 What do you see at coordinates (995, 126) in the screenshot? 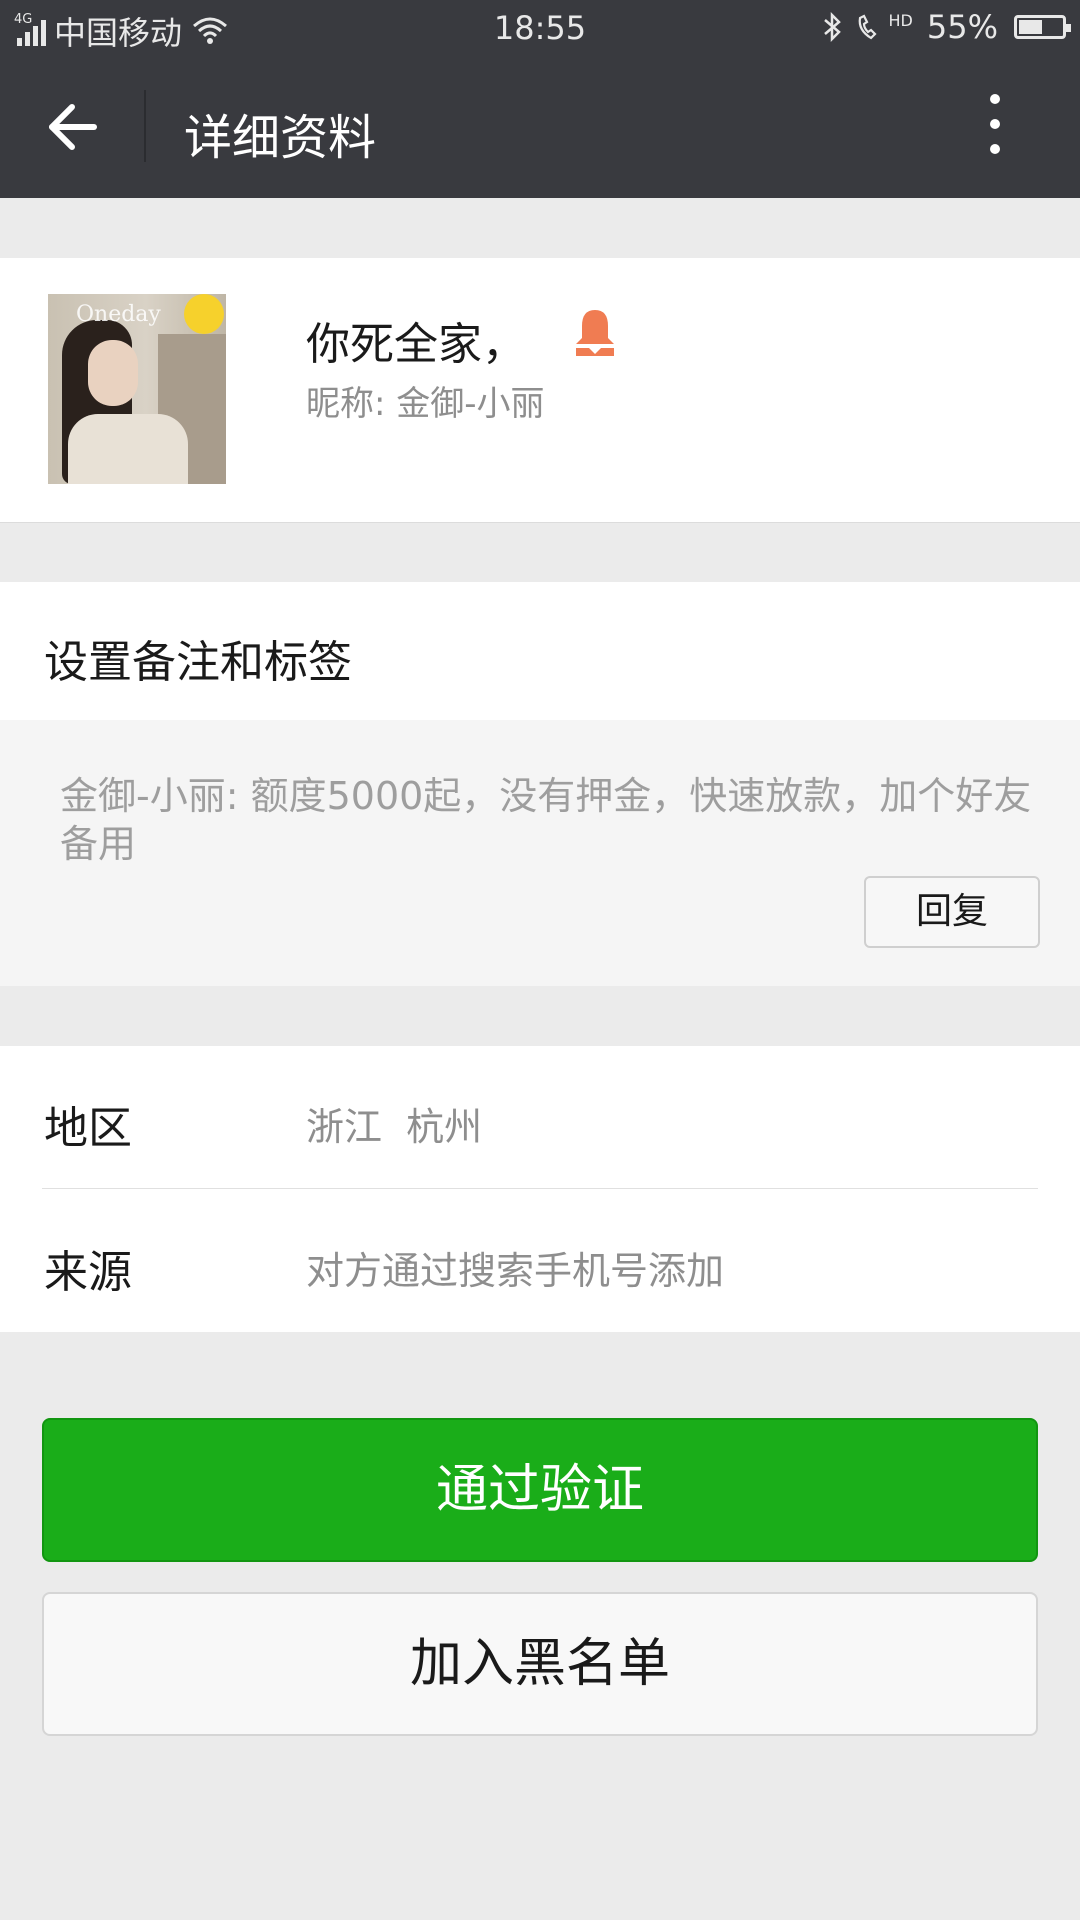
I see `more-vertical-icon` at bounding box center [995, 126].